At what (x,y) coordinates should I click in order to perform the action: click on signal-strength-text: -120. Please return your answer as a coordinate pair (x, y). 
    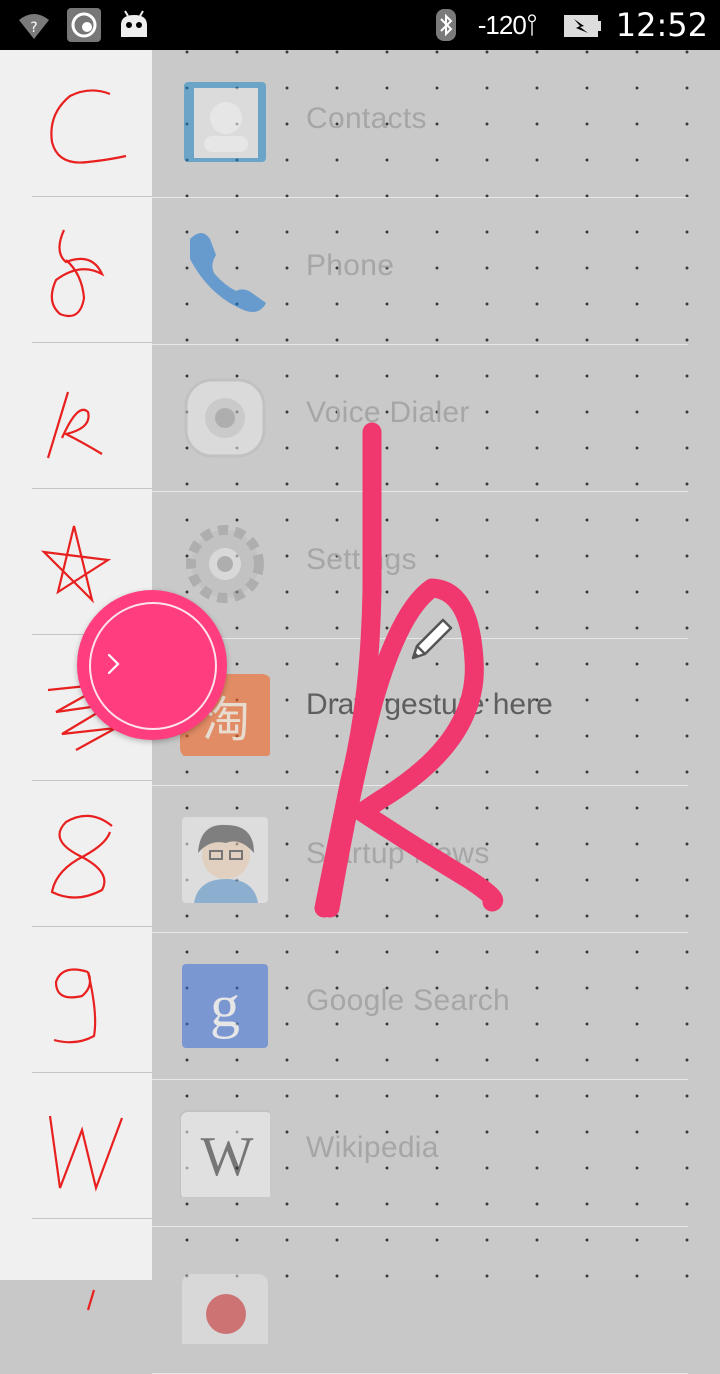
    Looking at the image, I should click on (502, 24).